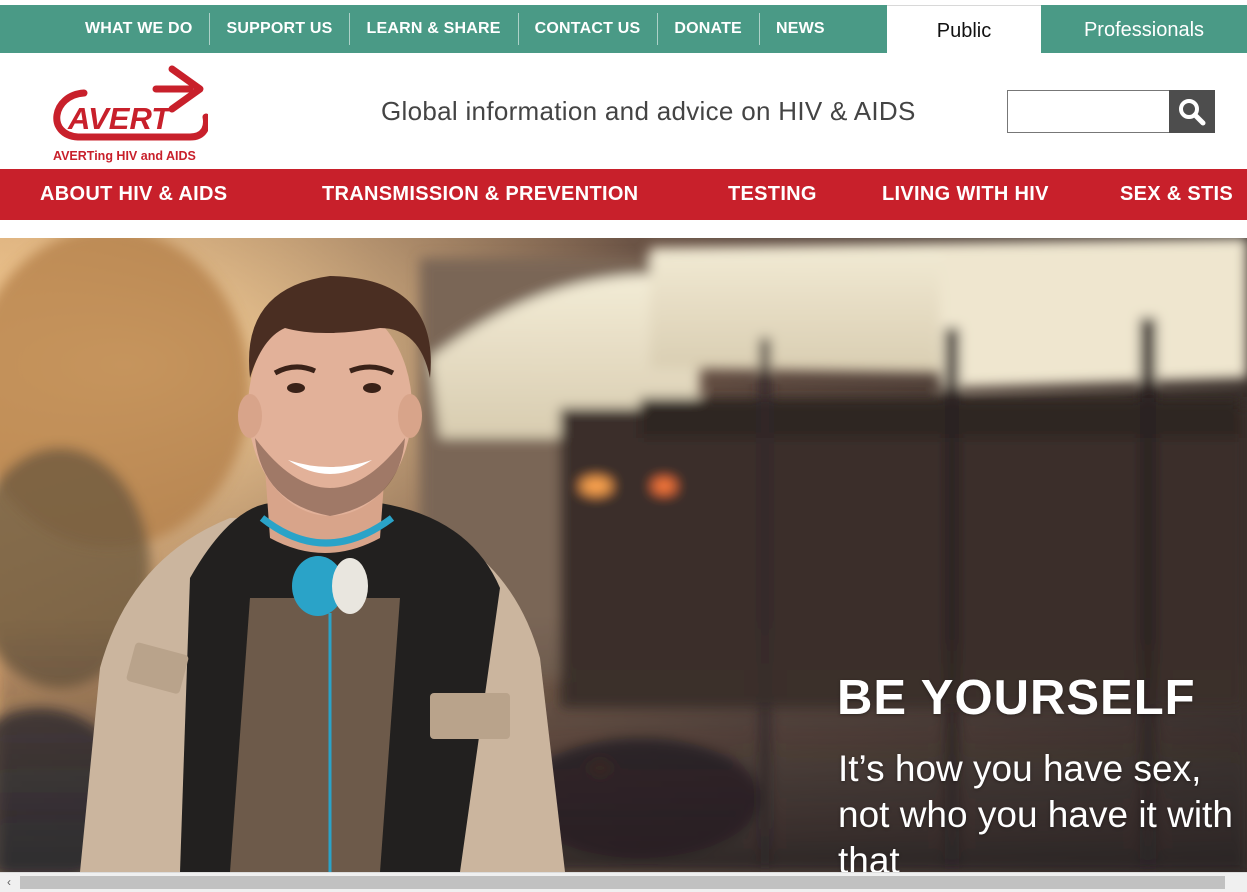 Image resolution: width=1247 pixels, height=892 pixels. What do you see at coordinates (133, 194) in the screenshot?
I see `nav-item-about-hiv-aids: ABOUT HIV & AIDS` at bounding box center [133, 194].